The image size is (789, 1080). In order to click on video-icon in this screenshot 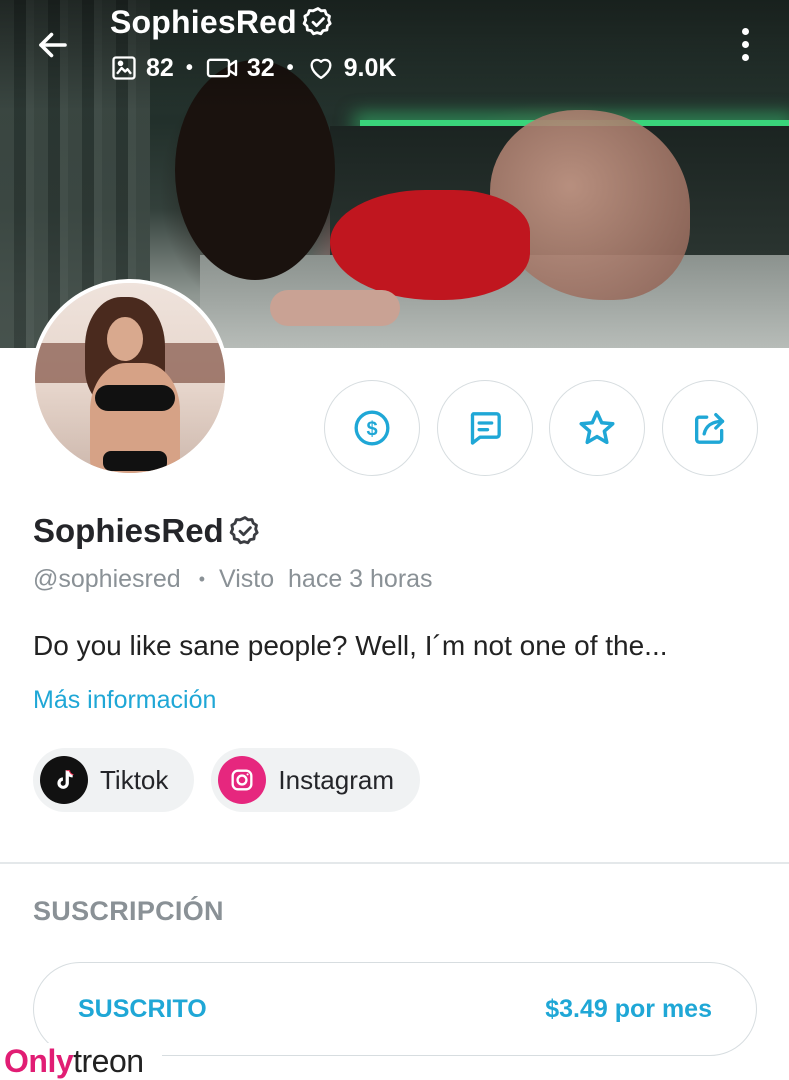, I will do `click(221, 68)`.